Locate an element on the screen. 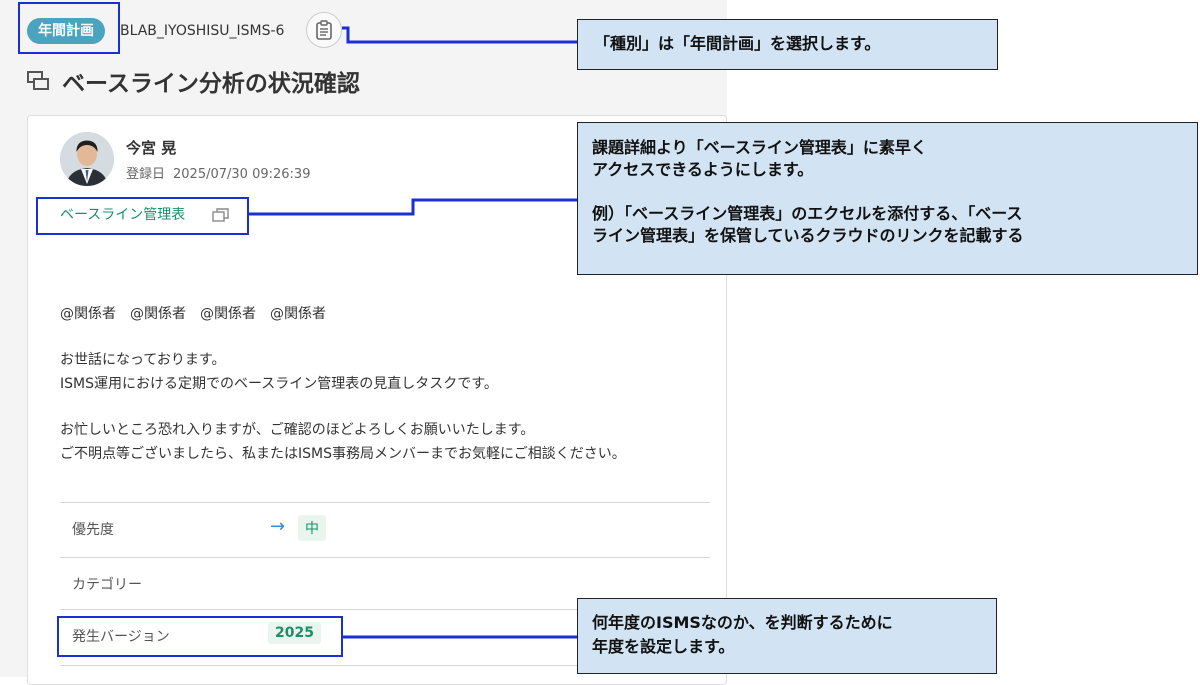 This screenshot has width=1200, height=685. callout-version-line: 年度を設定します。 is located at coordinates (663, 646).